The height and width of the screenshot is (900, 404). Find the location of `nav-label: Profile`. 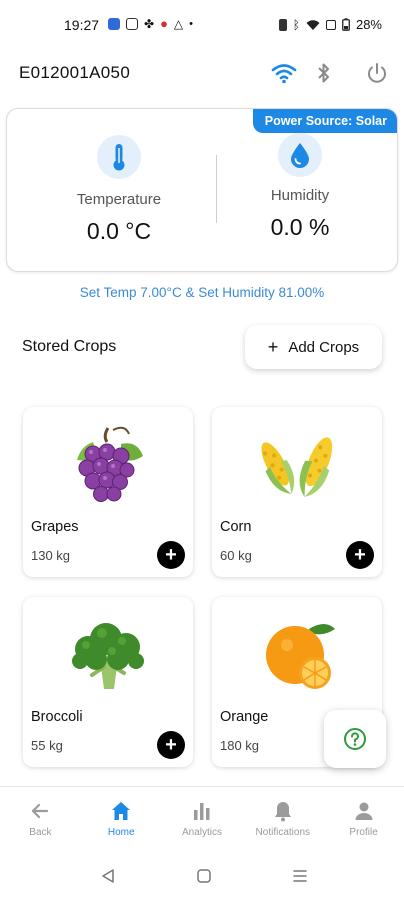

nav-label: Profile is located at coordinates (363, 832).